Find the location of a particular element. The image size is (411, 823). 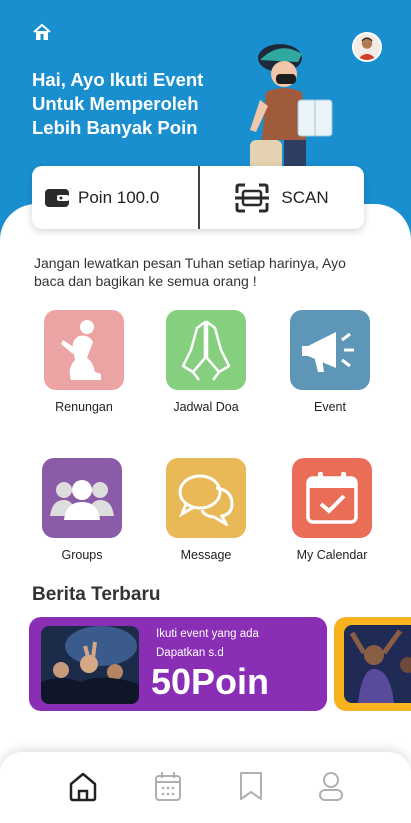

wallet-icon is located at coordinates (57, 197).